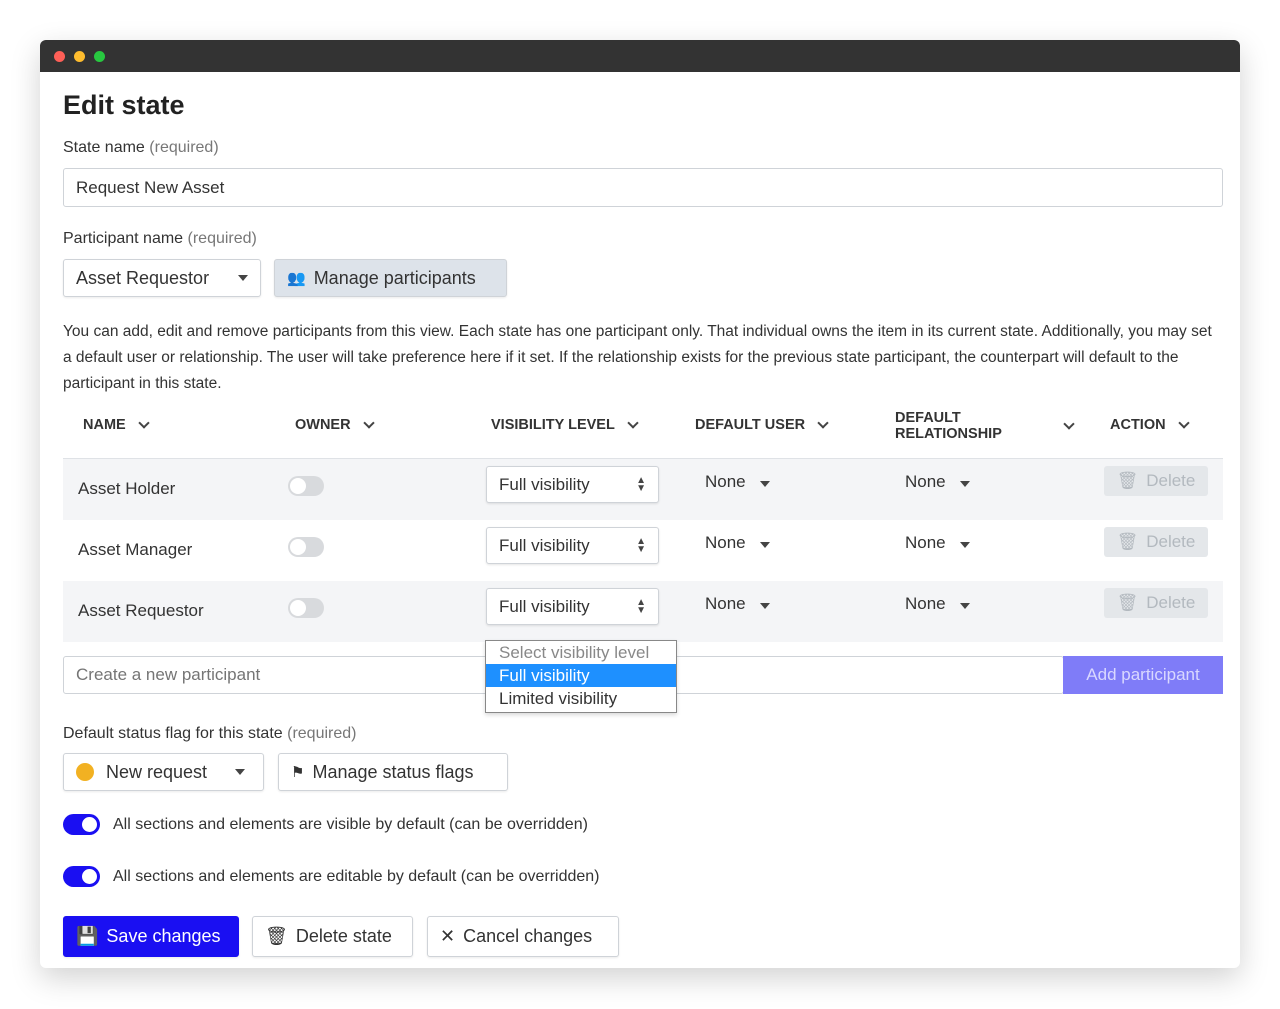 The width and height of the screenshot is (1280, 1009). I want to click on editable-by-default-toggle, so click(81, 876).